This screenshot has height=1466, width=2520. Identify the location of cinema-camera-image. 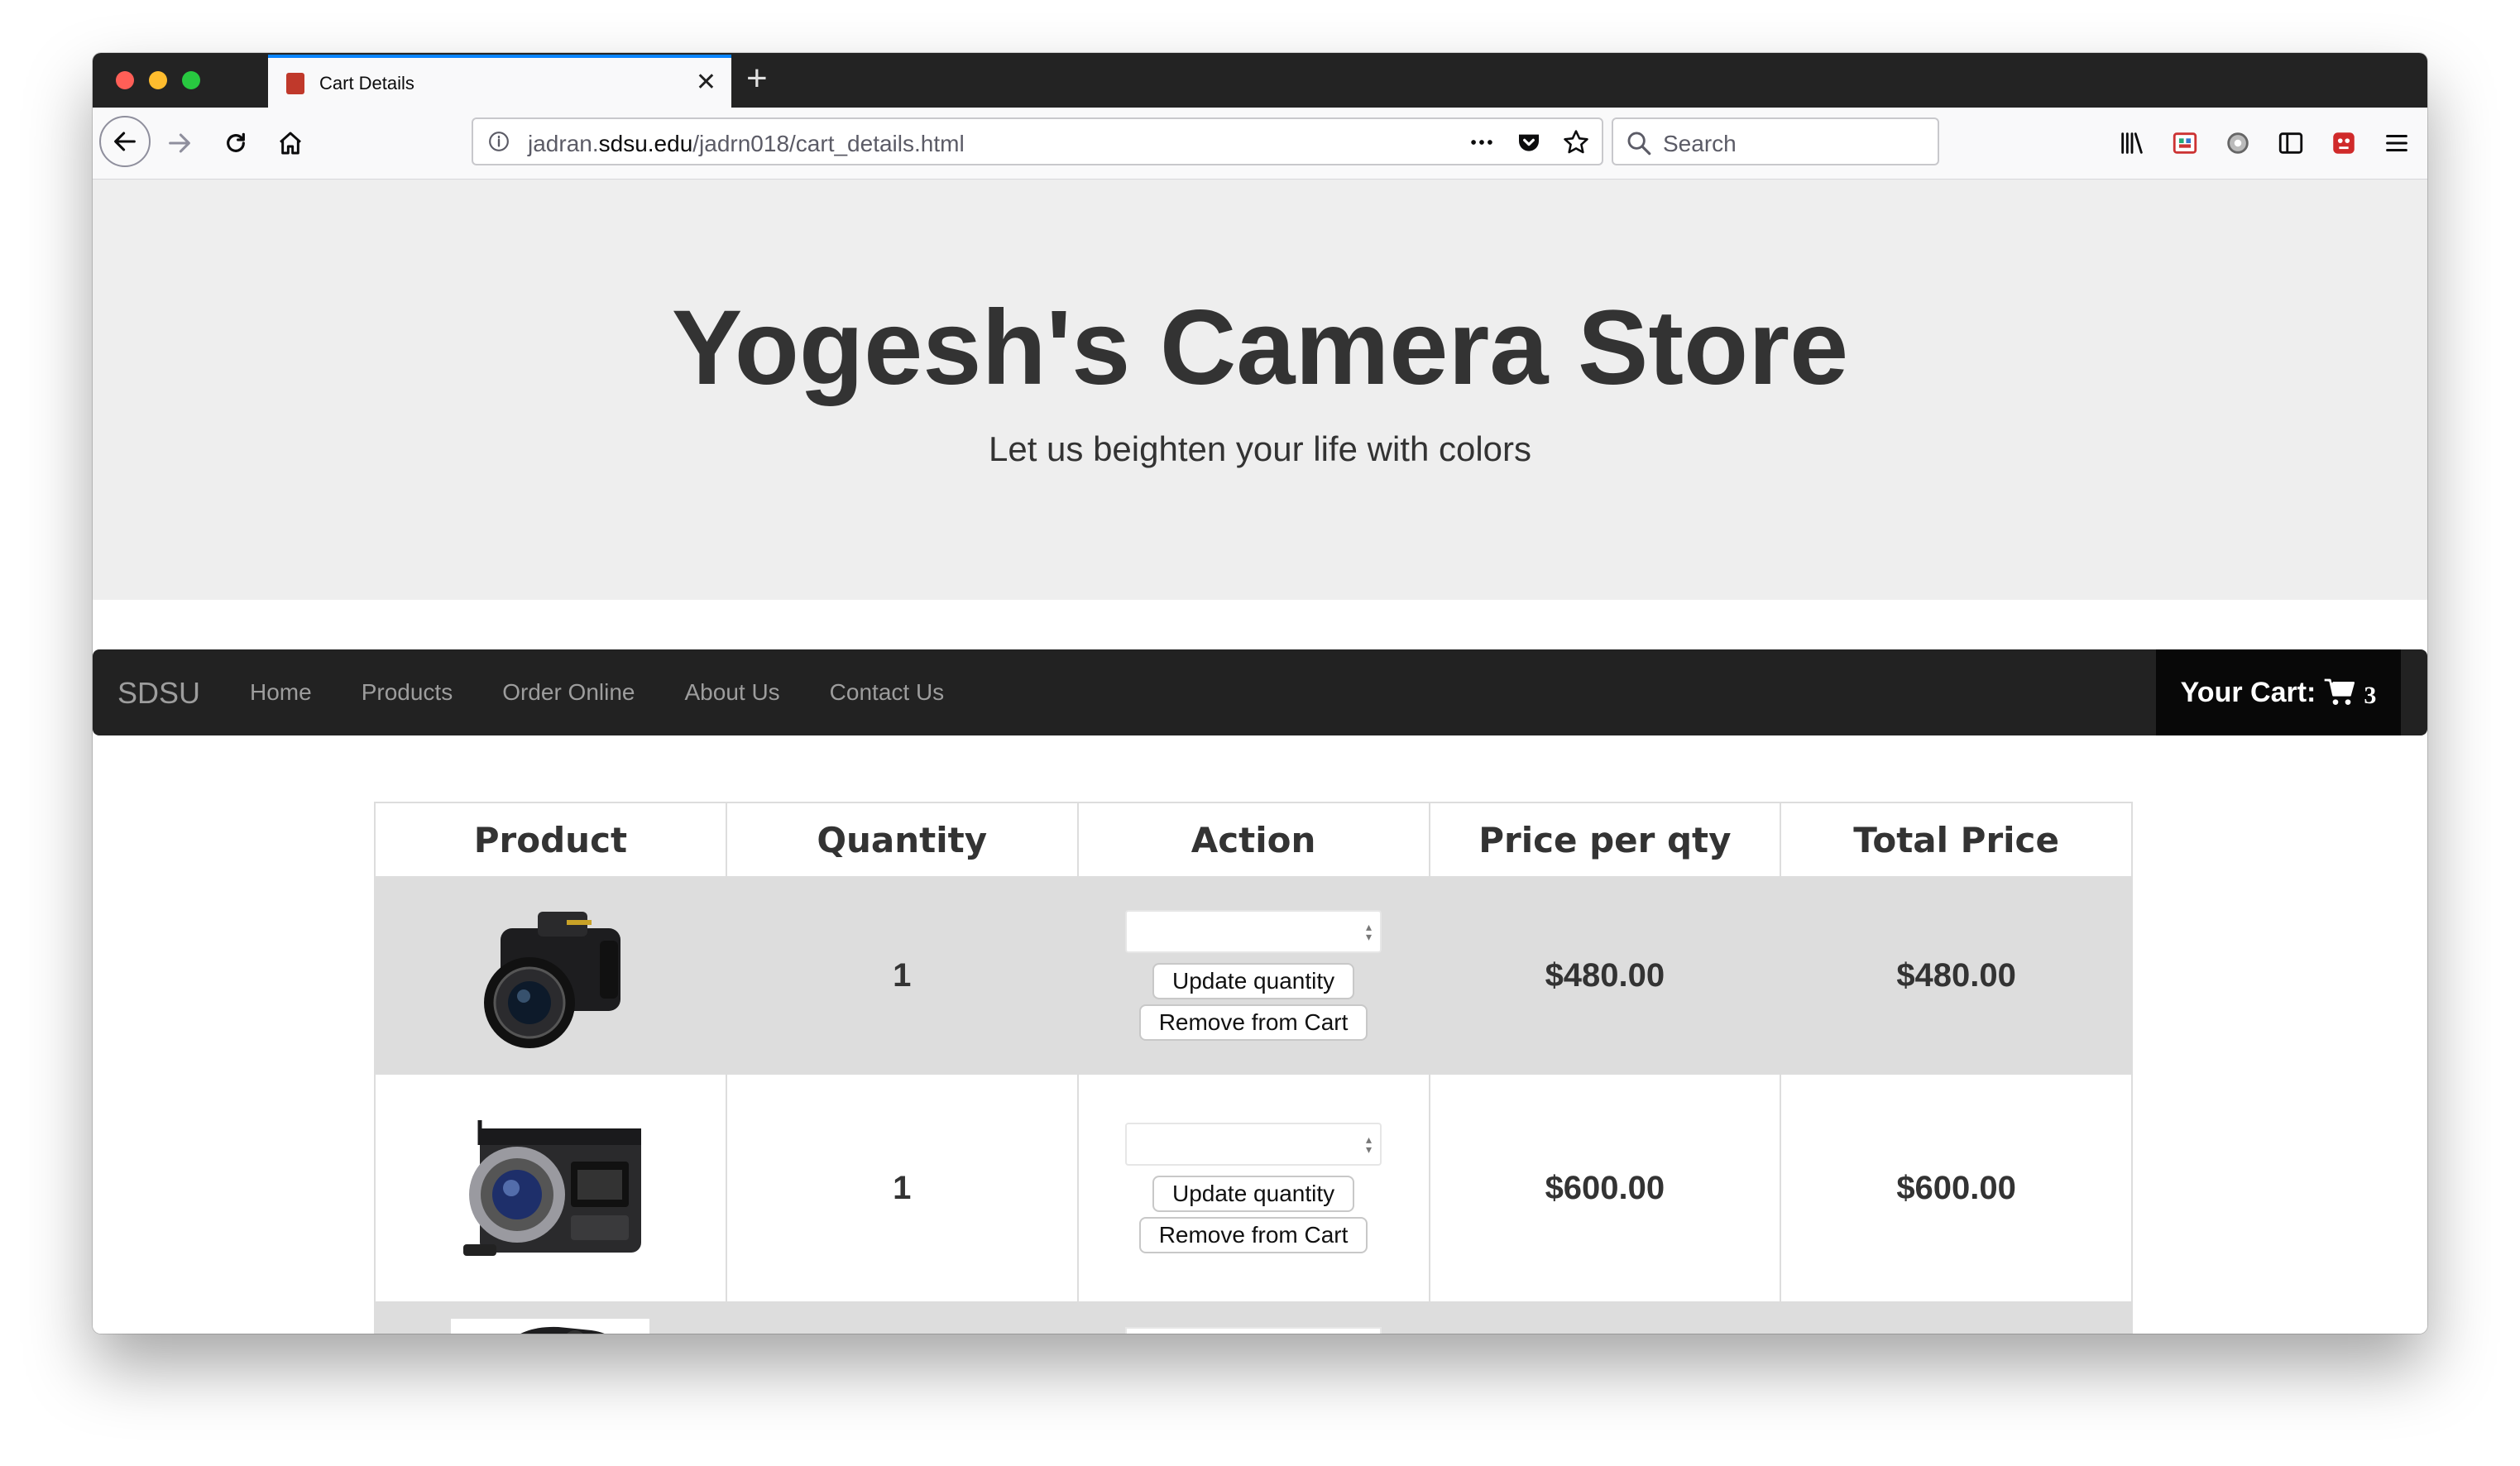
(550, 1186).